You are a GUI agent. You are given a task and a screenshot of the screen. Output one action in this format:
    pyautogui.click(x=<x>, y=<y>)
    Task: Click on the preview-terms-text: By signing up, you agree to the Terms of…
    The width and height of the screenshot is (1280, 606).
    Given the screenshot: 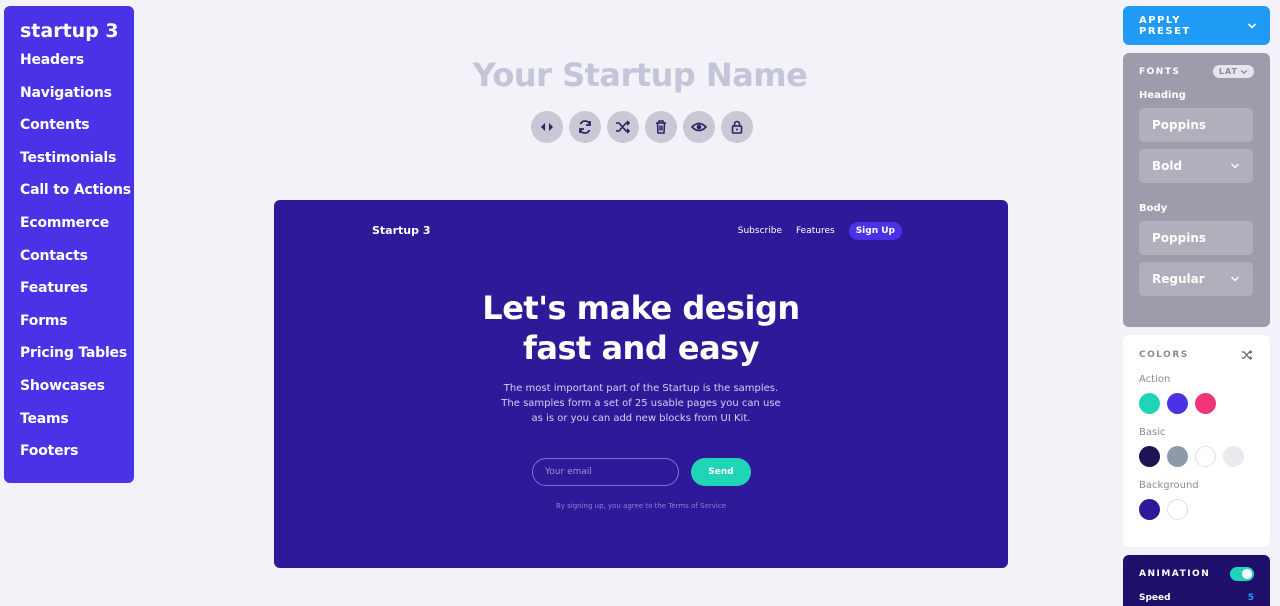 What is the action you would take?
    pyautogui.click(x=641, y=506)
    